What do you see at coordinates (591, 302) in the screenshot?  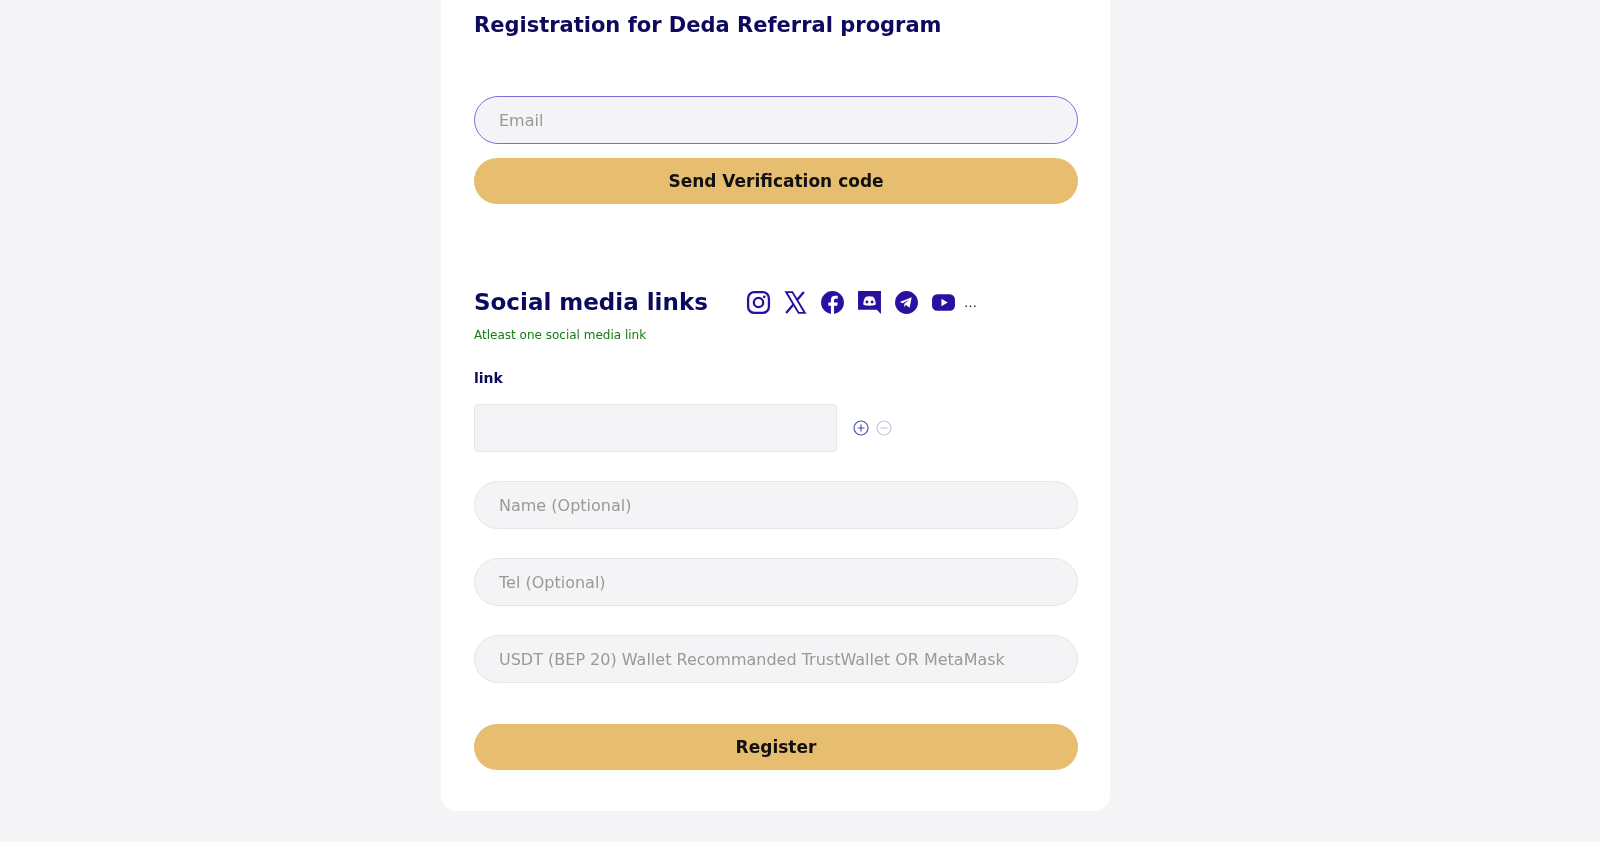 I see `section-heading: Social media links` at bounding box center [591, 302].